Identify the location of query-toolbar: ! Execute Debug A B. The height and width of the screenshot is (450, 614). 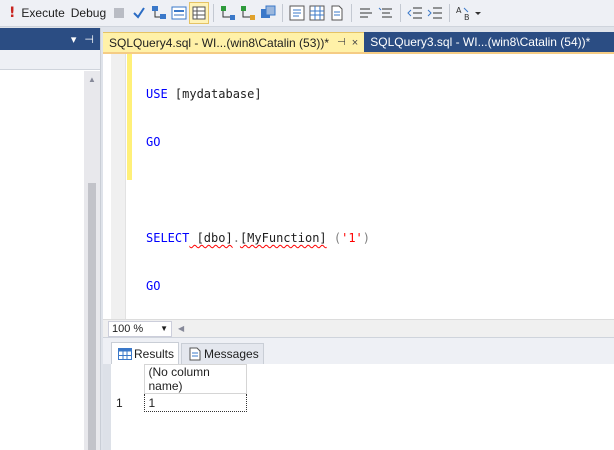
(307, 13).